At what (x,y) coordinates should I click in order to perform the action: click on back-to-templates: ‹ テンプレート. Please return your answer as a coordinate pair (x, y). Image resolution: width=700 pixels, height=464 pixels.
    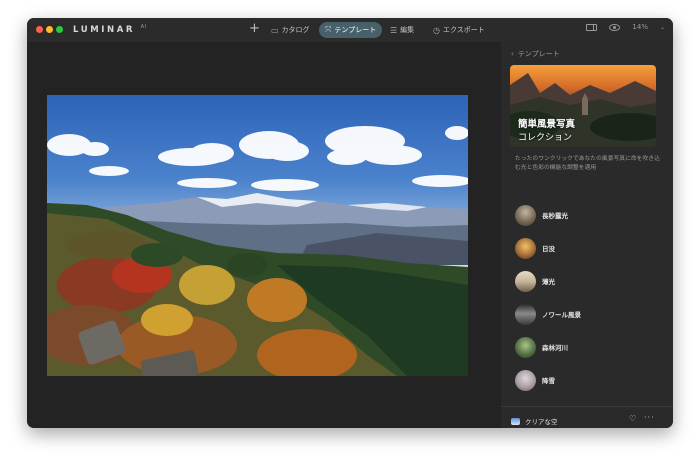
    Looking at the image, I should click on (535, 54).